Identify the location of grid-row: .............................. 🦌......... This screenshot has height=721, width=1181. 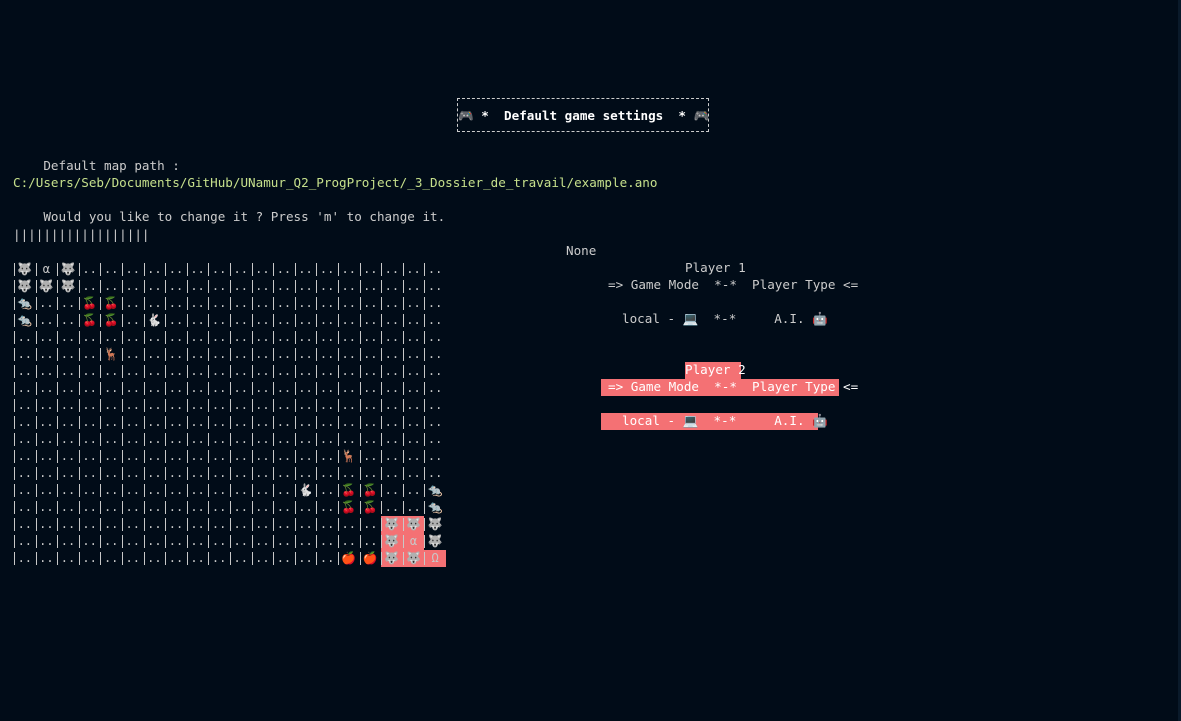
(230, 456).